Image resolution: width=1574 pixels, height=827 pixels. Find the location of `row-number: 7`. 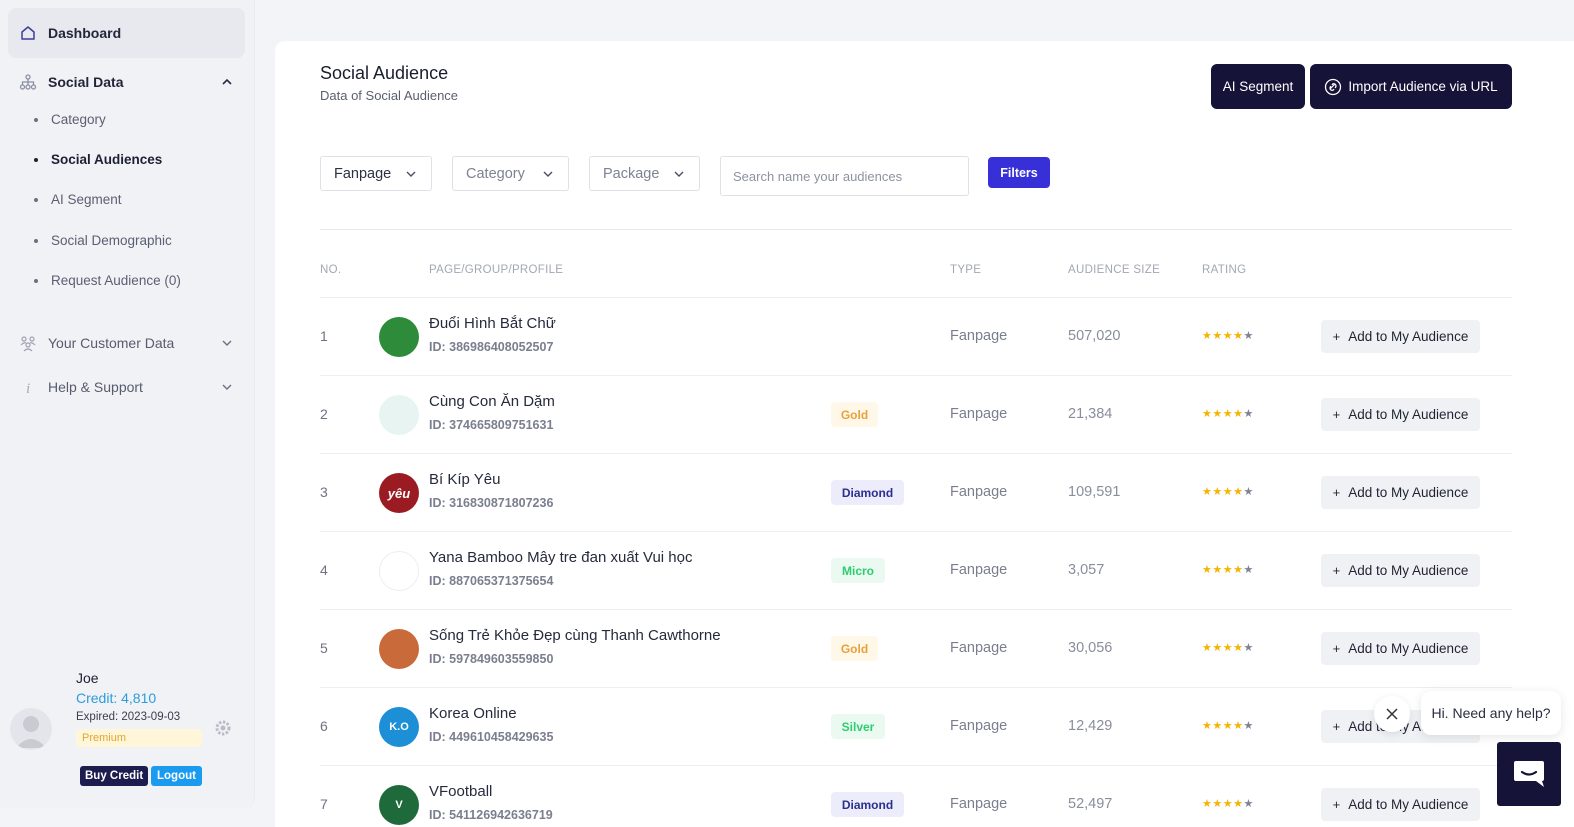

row-number: 7 is located at coordinates (324, 804).